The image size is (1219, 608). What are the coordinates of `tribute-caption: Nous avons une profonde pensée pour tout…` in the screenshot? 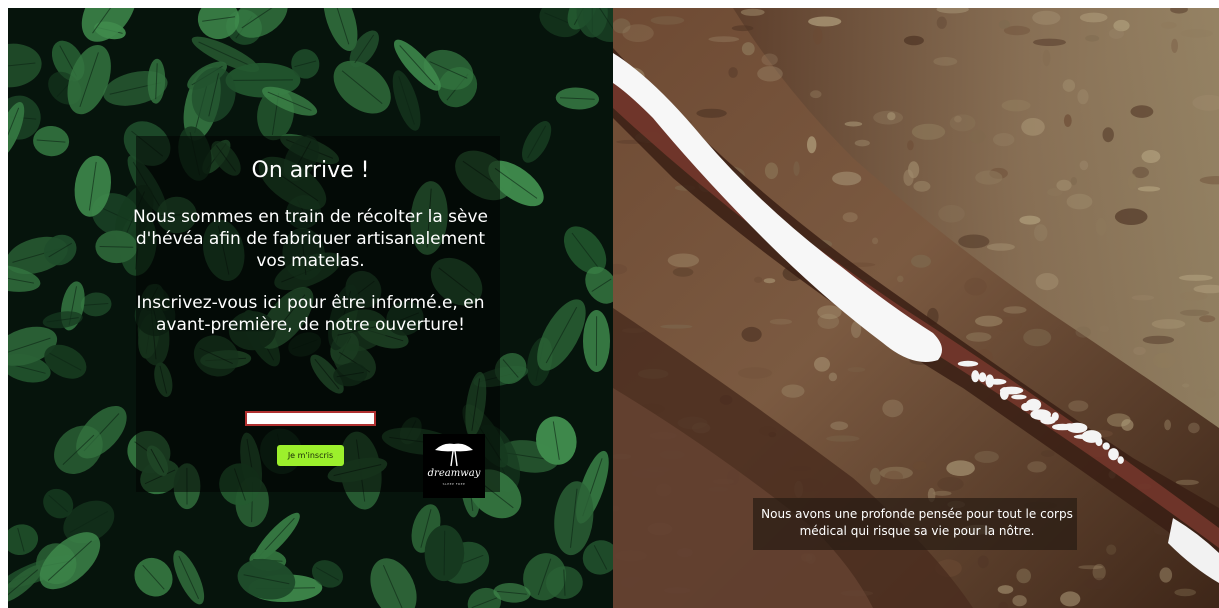 It's located at (917, 522).